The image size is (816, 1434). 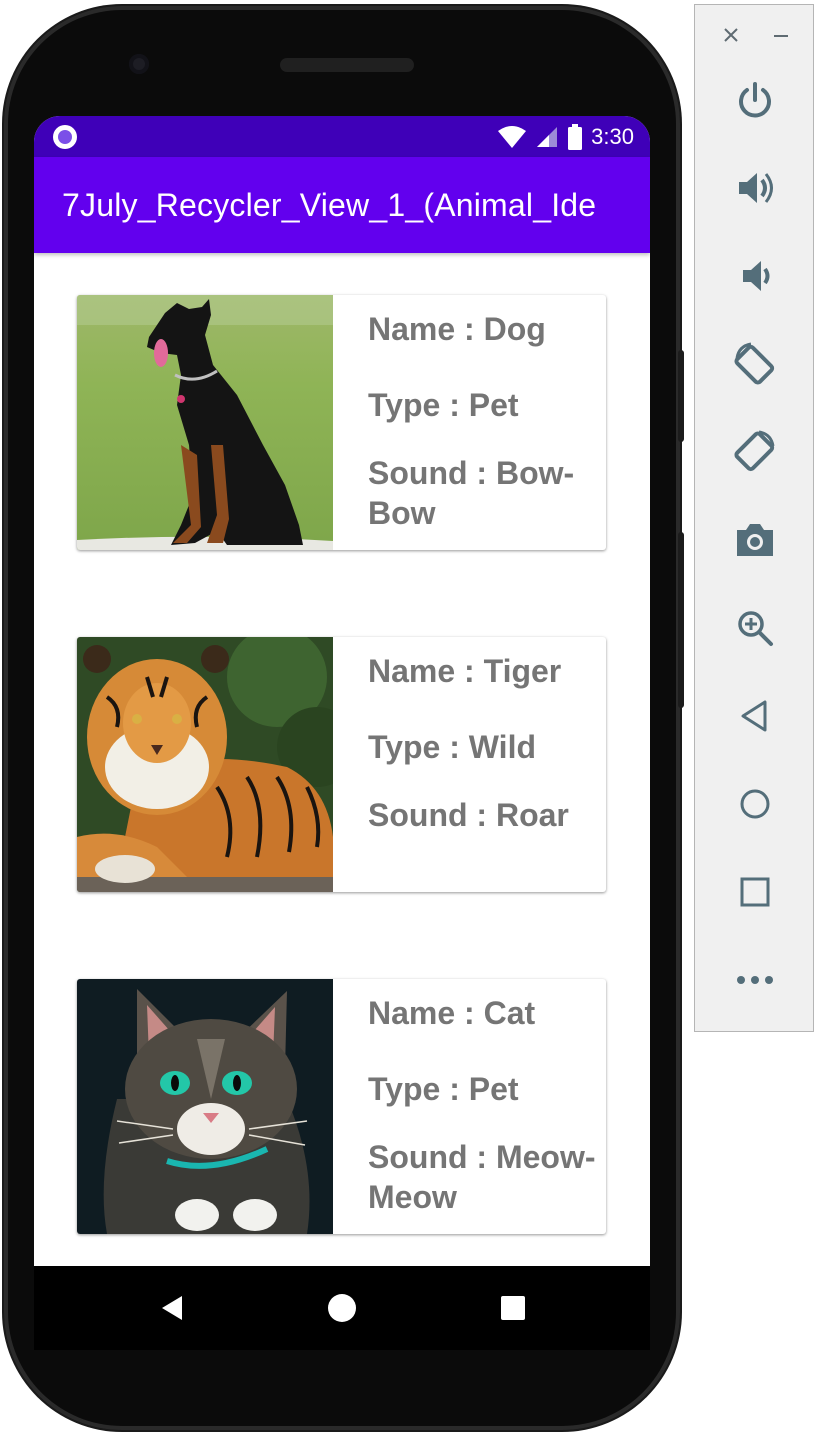 I want to click on animal-sound: Sound : Roar, so click(x=468, y=815).